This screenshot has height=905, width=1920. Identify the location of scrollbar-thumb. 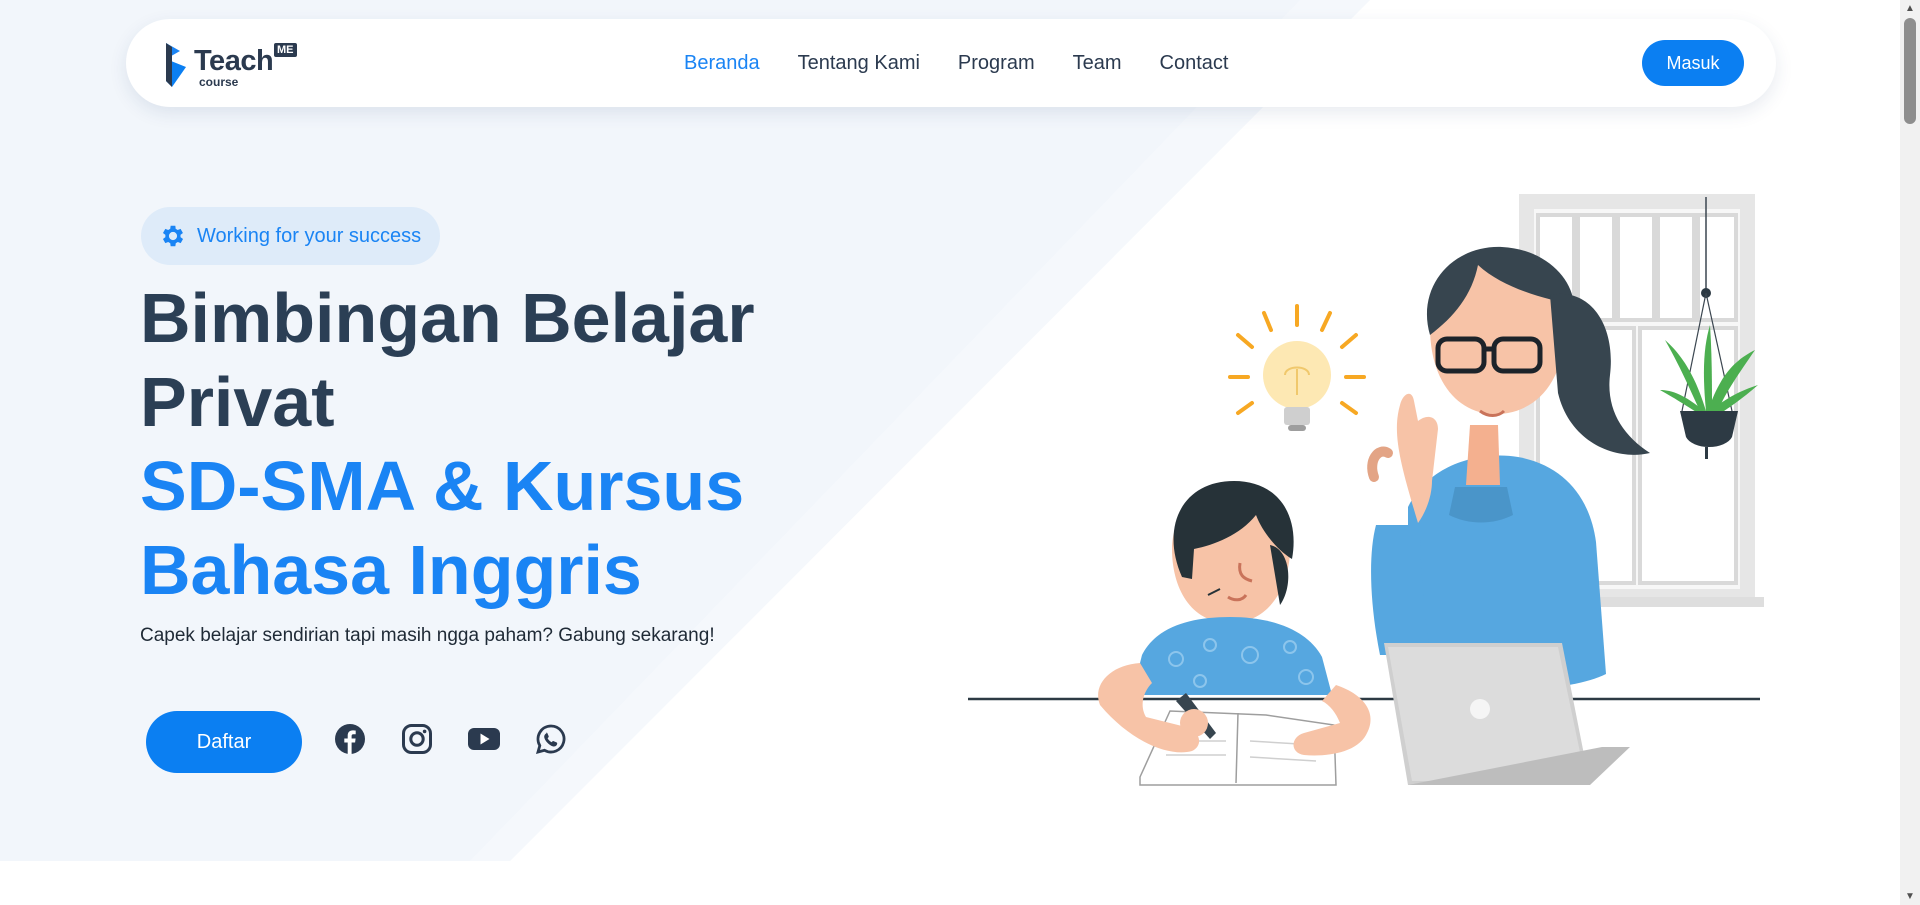
(1910, 71).